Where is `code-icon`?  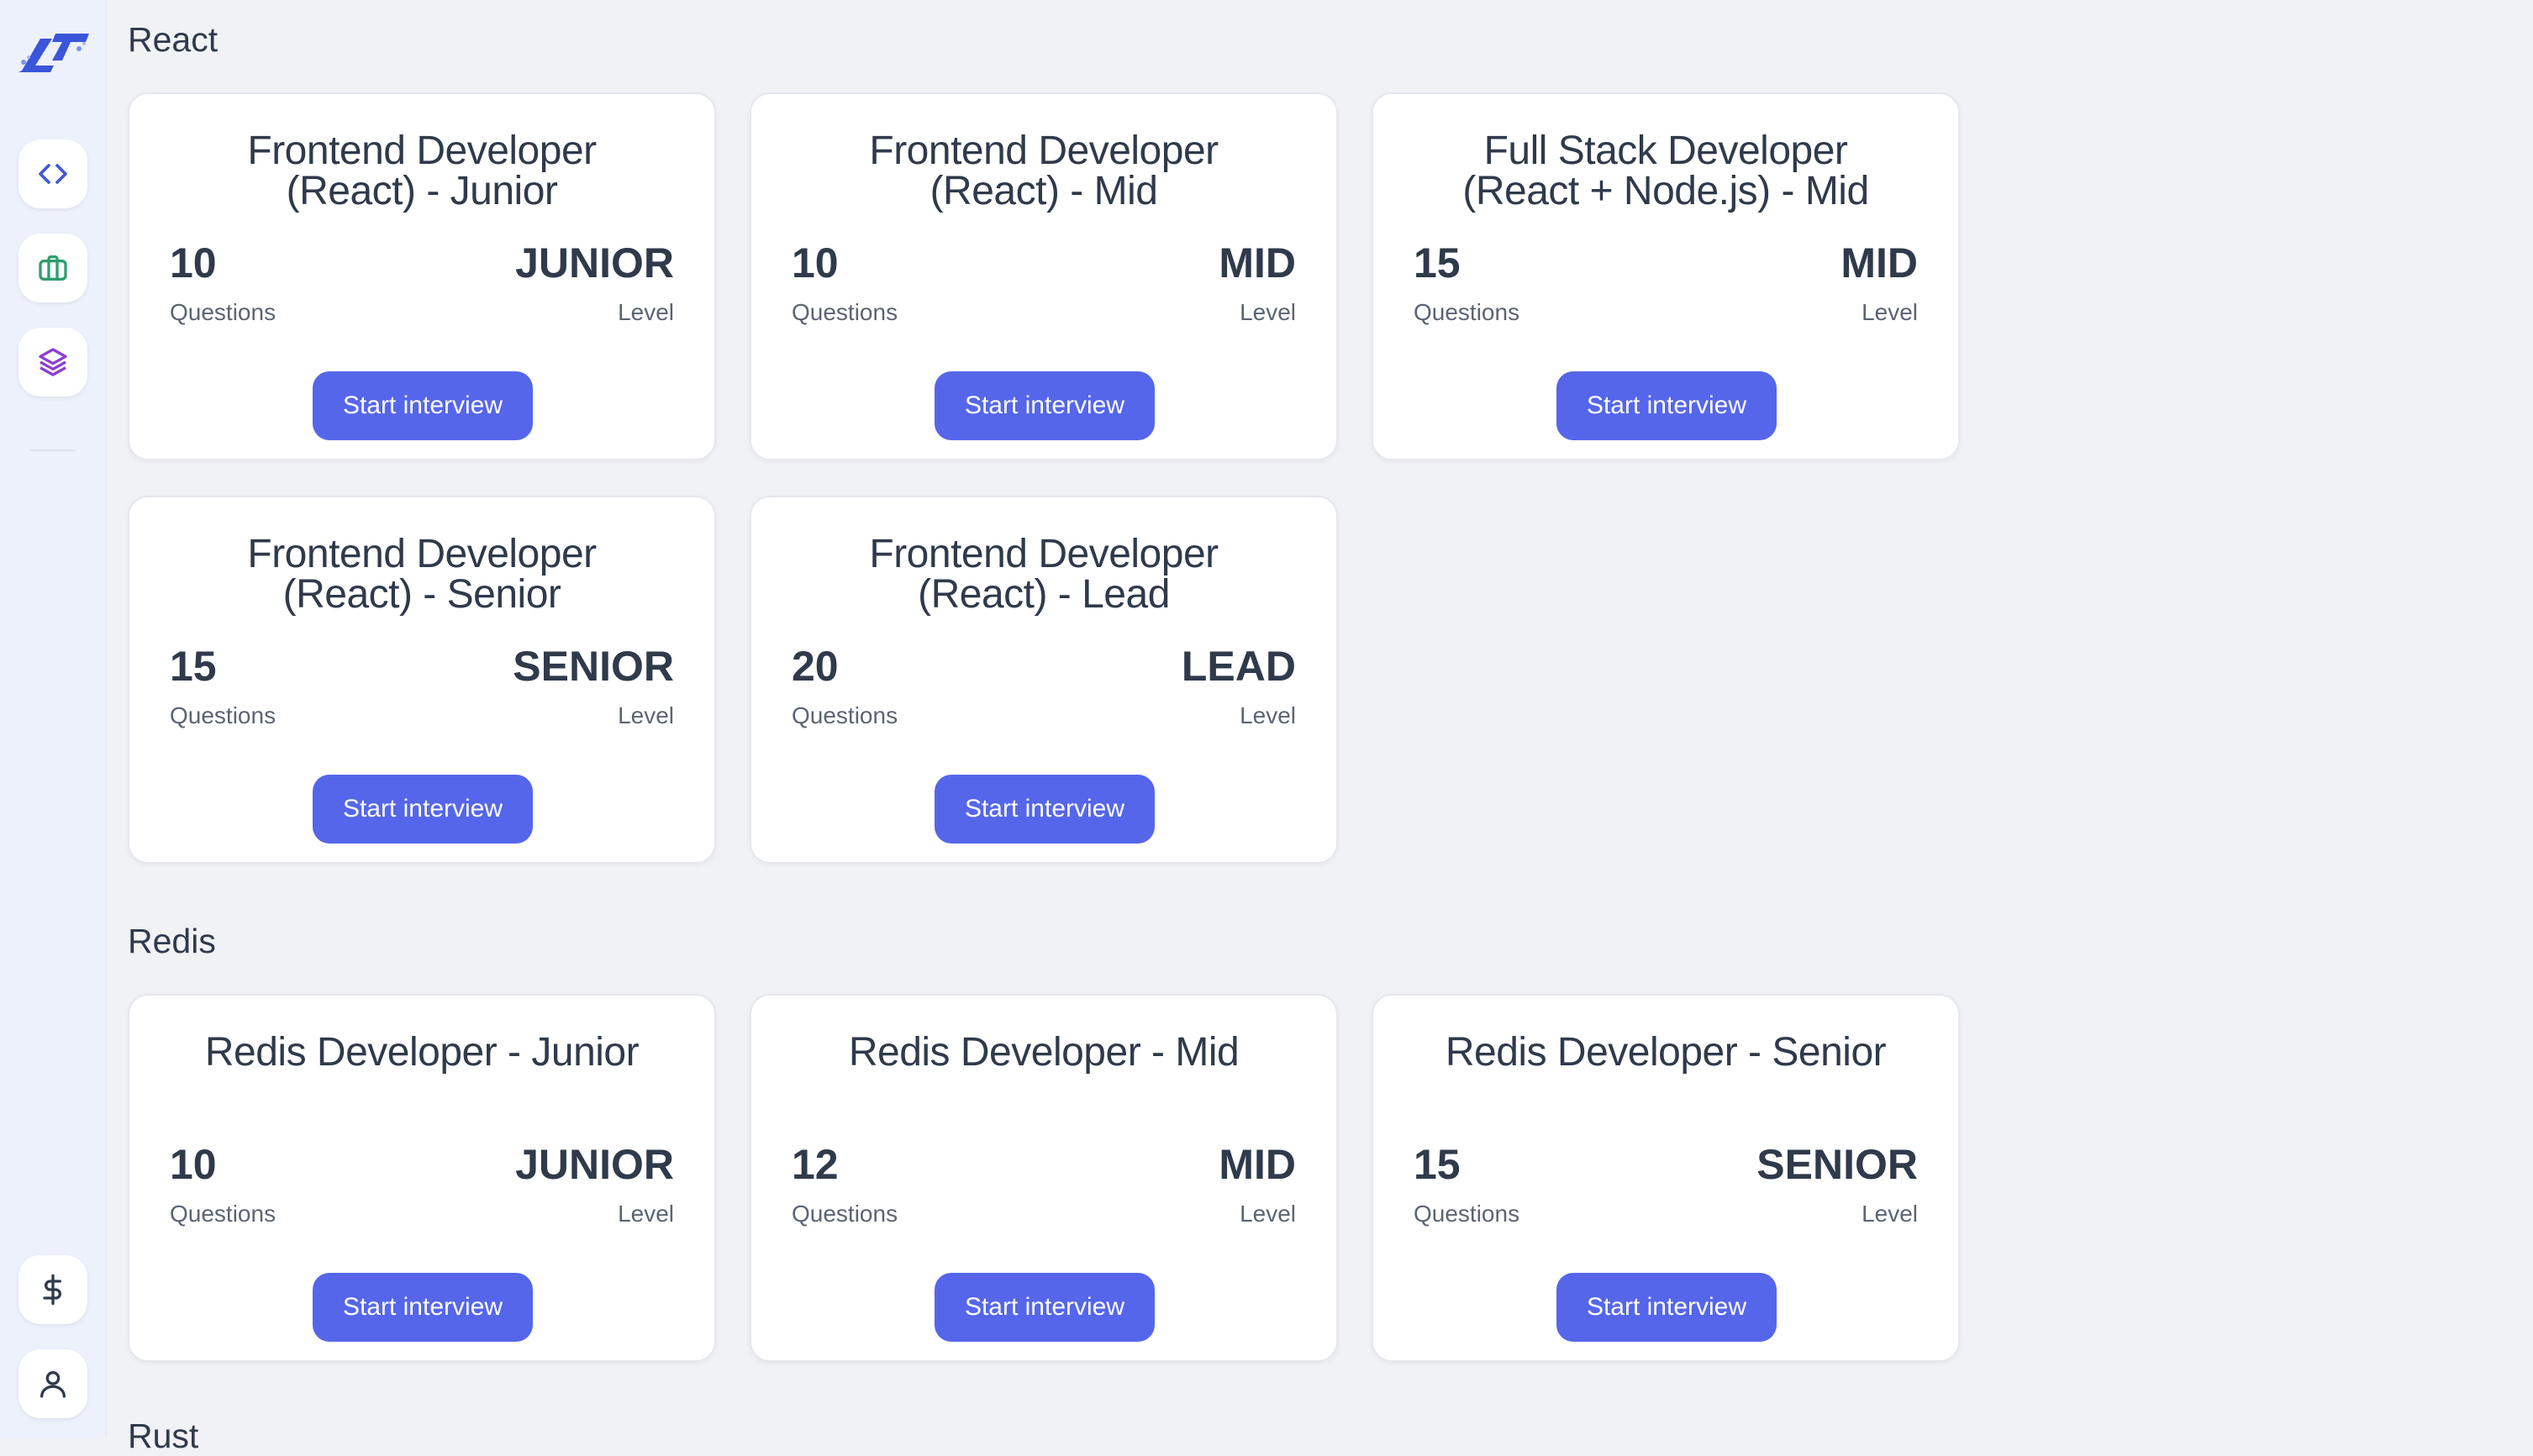 code-icon is located at coordinates (53, 174).